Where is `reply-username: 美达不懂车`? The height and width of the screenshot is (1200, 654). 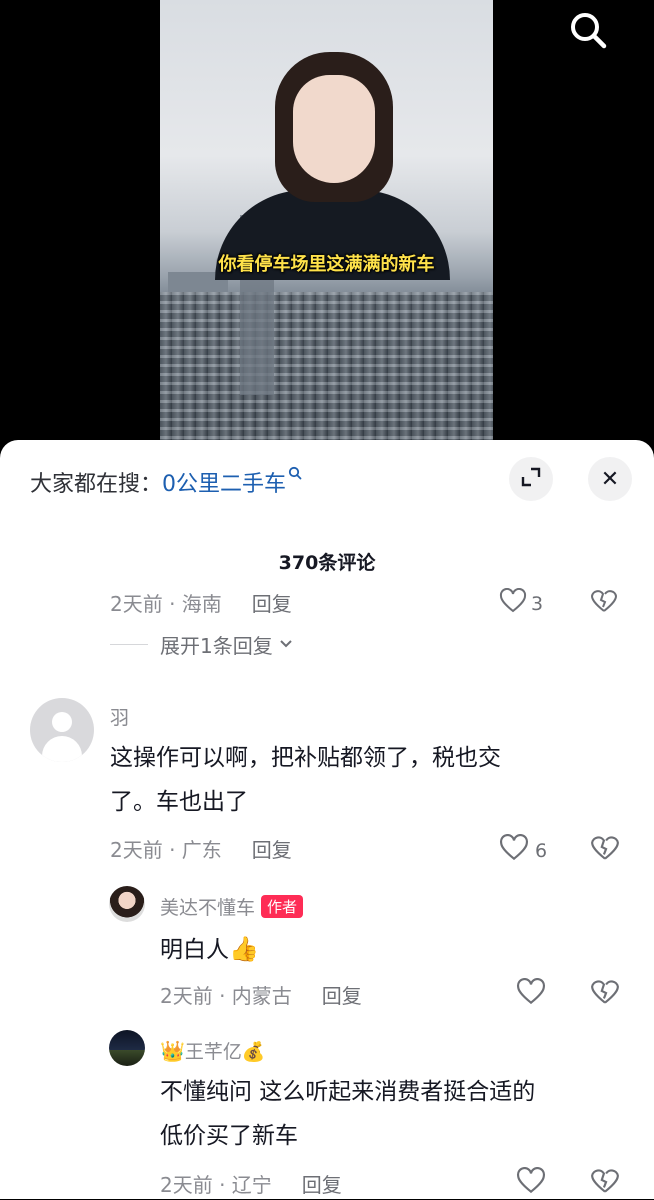 reply-username: 美达不懂车 is located at coordinates (208, 908).